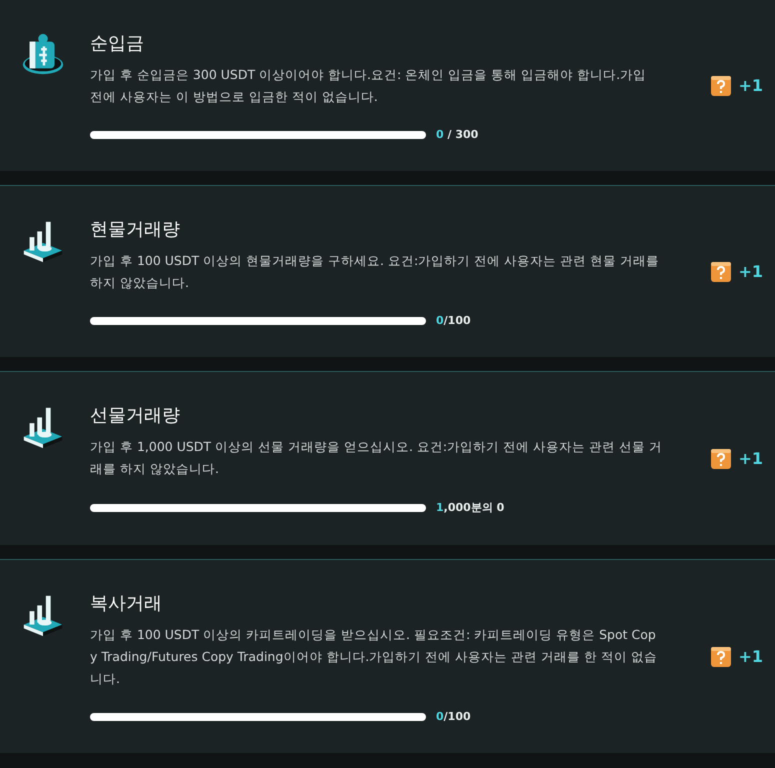 The height and width of the screenshot is (768, 775). What do you see at coordinates (375, 272) in the screenshot?
I see `task-description: 가입 후 100 USDT 이상의 현물거래량을 구하세요. 요건:가입하기 전에 사용자는 관련 현물 거래를 하지 않았습니다.` at bounding box center [375, 272].